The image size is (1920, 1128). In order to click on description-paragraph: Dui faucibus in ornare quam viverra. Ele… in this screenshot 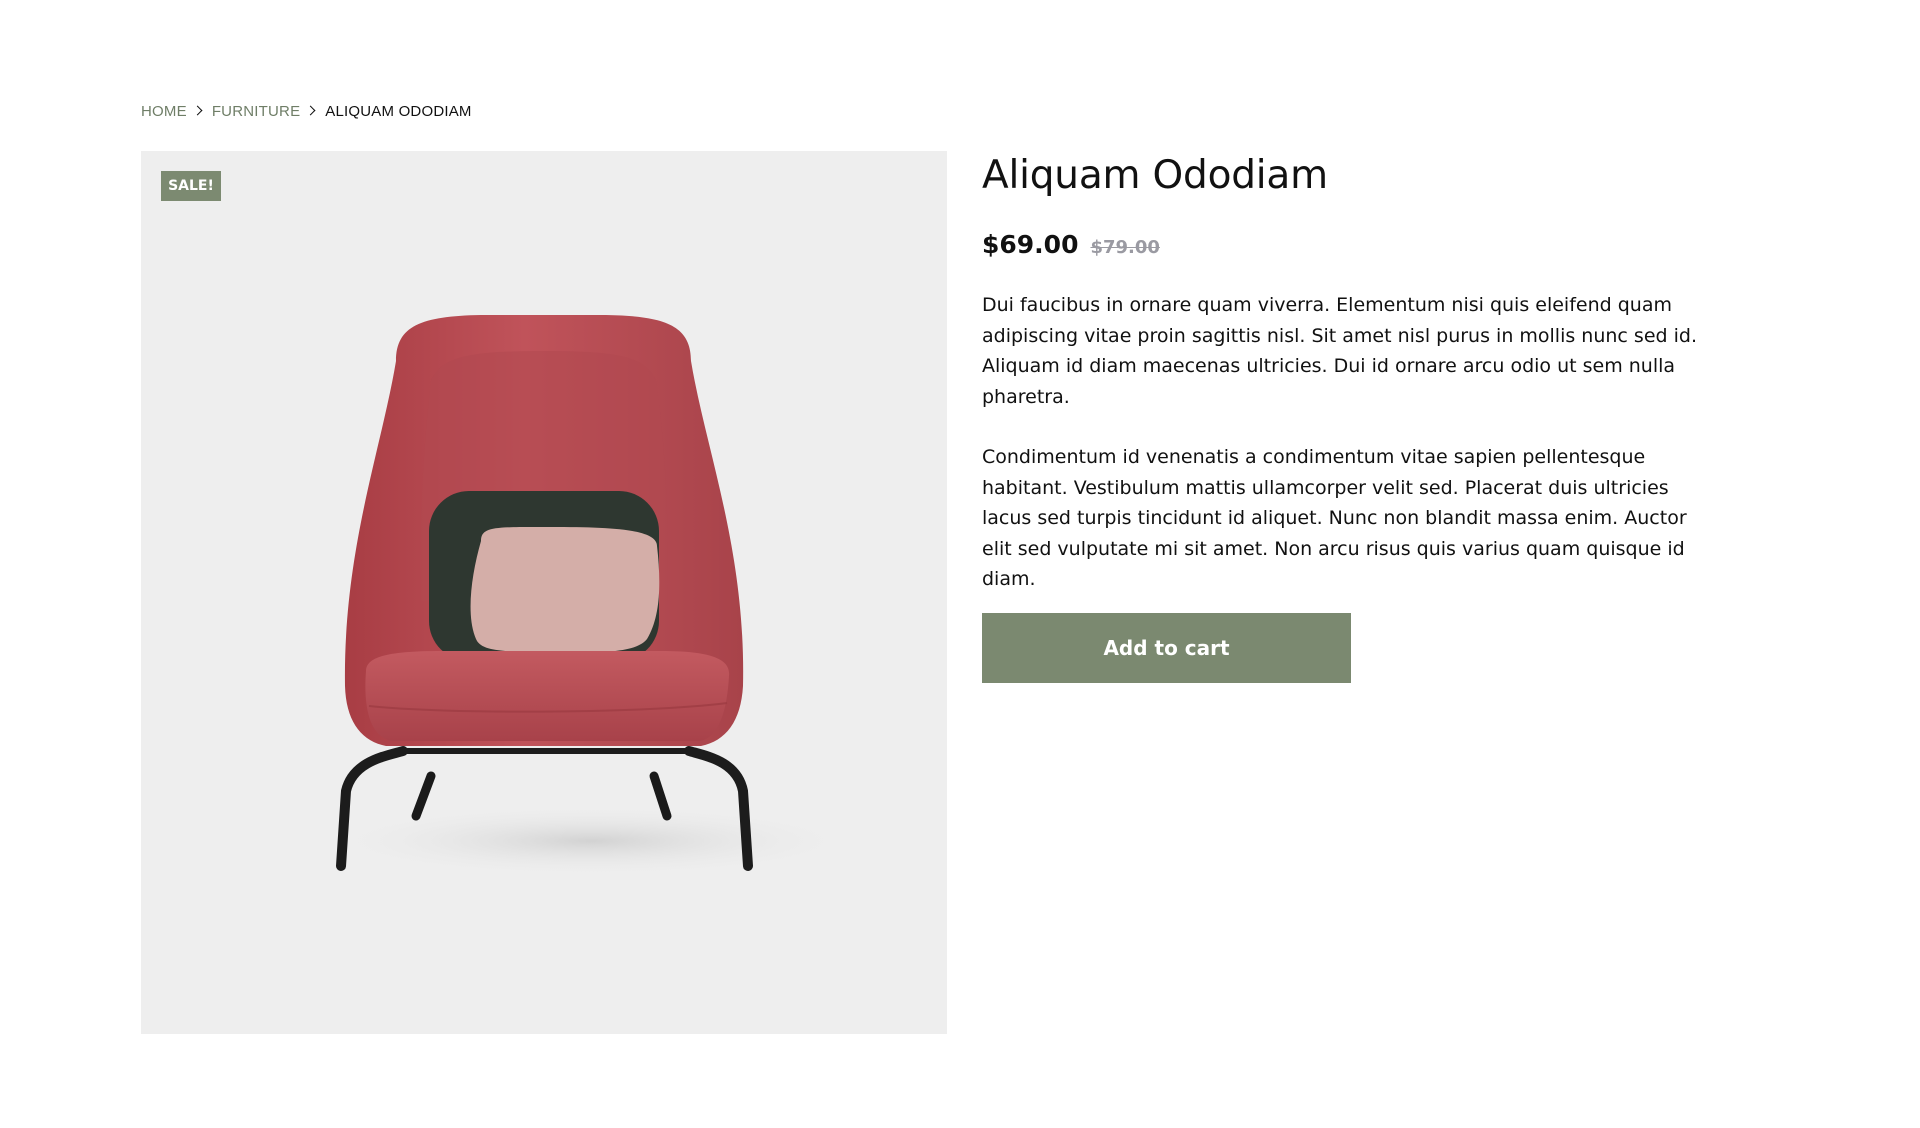, I will do `click(1339, 351)`.